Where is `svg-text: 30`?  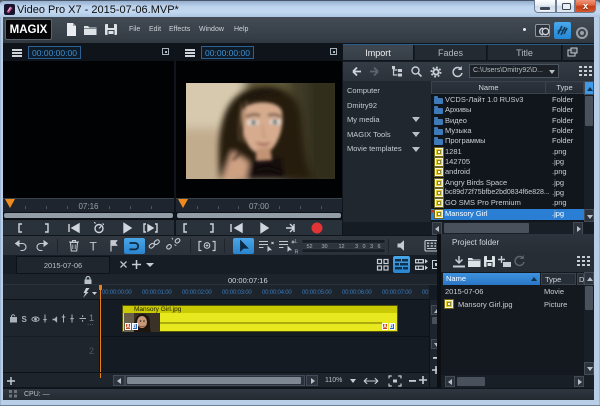
svg-text: 30 is located at coordinates (325, 247).